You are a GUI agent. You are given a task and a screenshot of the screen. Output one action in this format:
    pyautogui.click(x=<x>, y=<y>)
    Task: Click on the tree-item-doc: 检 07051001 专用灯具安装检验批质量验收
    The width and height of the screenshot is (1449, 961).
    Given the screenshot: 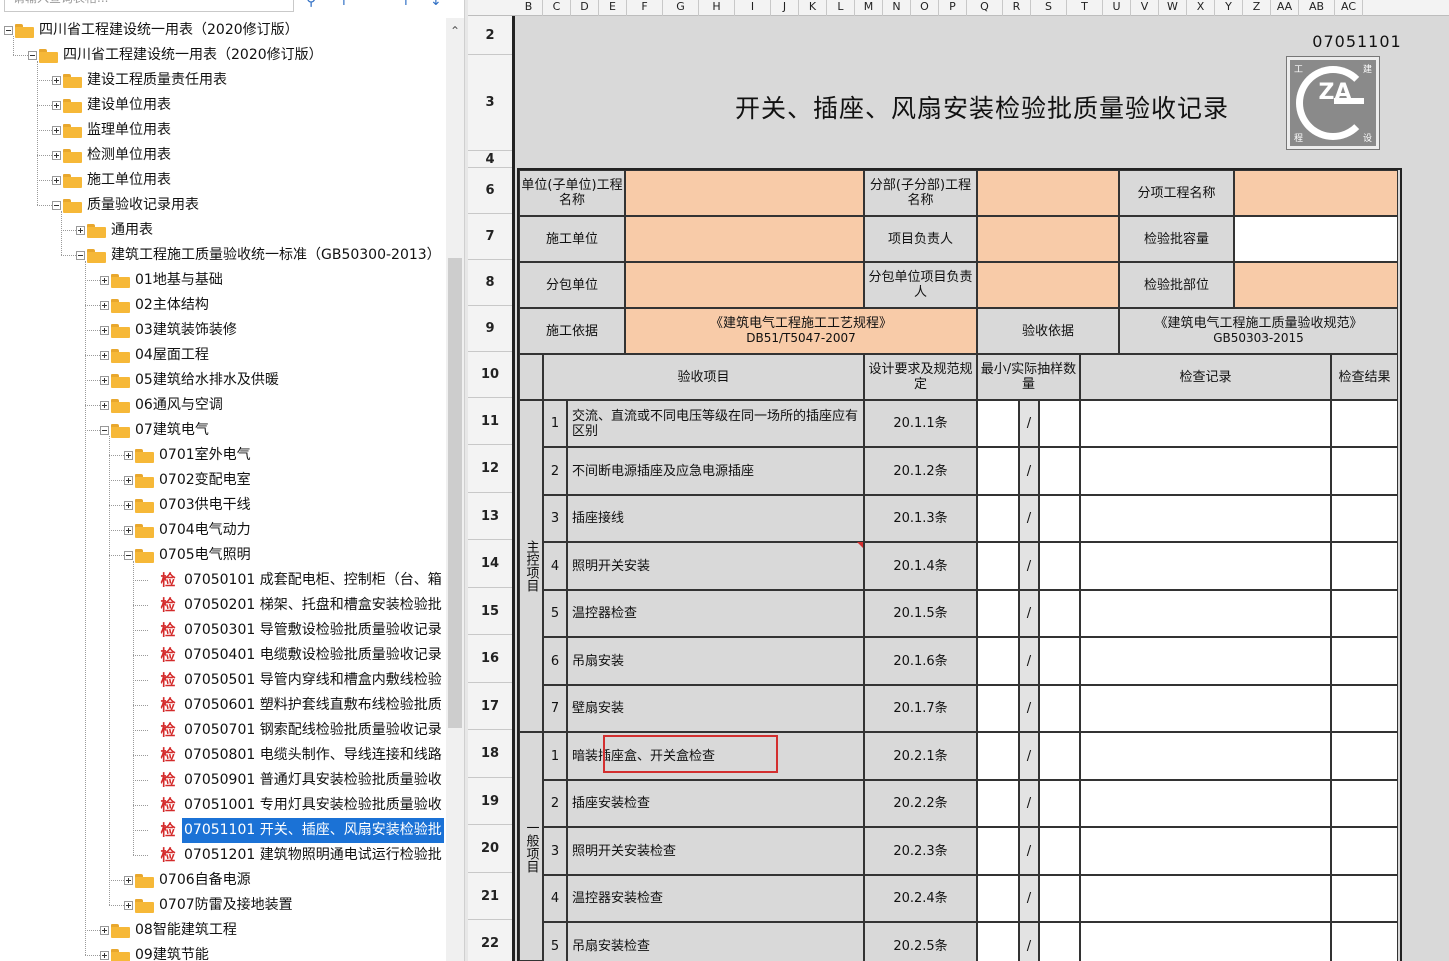 What is the action you would take?
    pyautogui.click(x=296, y=805)
    